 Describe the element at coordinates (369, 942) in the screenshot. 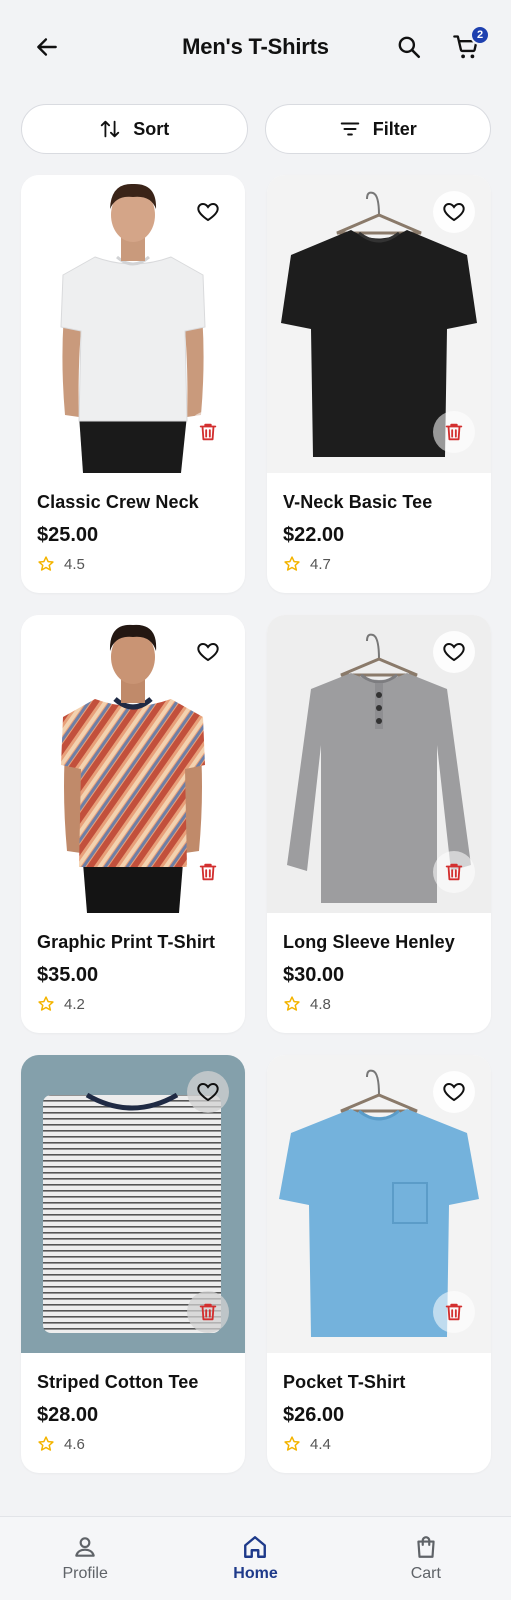

I see `product-name: Long Sleeve Henley` at that location.